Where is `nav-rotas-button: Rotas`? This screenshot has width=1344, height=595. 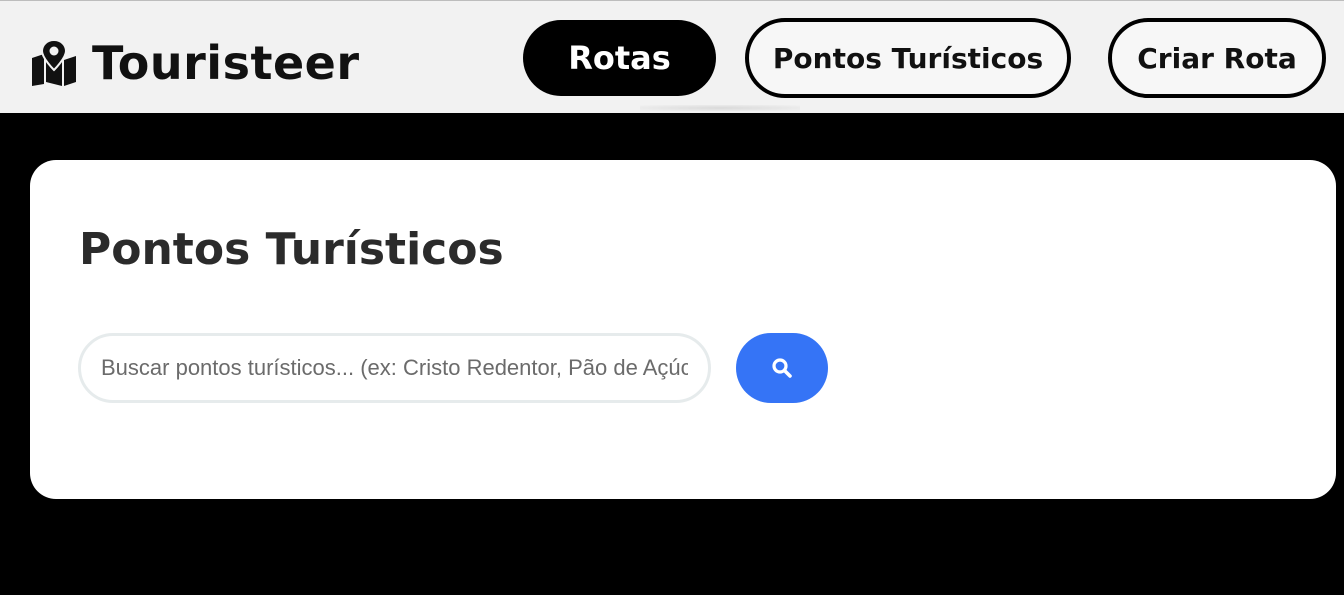
nav-rotas-button: Rotas is located at coordinates (619, 58).